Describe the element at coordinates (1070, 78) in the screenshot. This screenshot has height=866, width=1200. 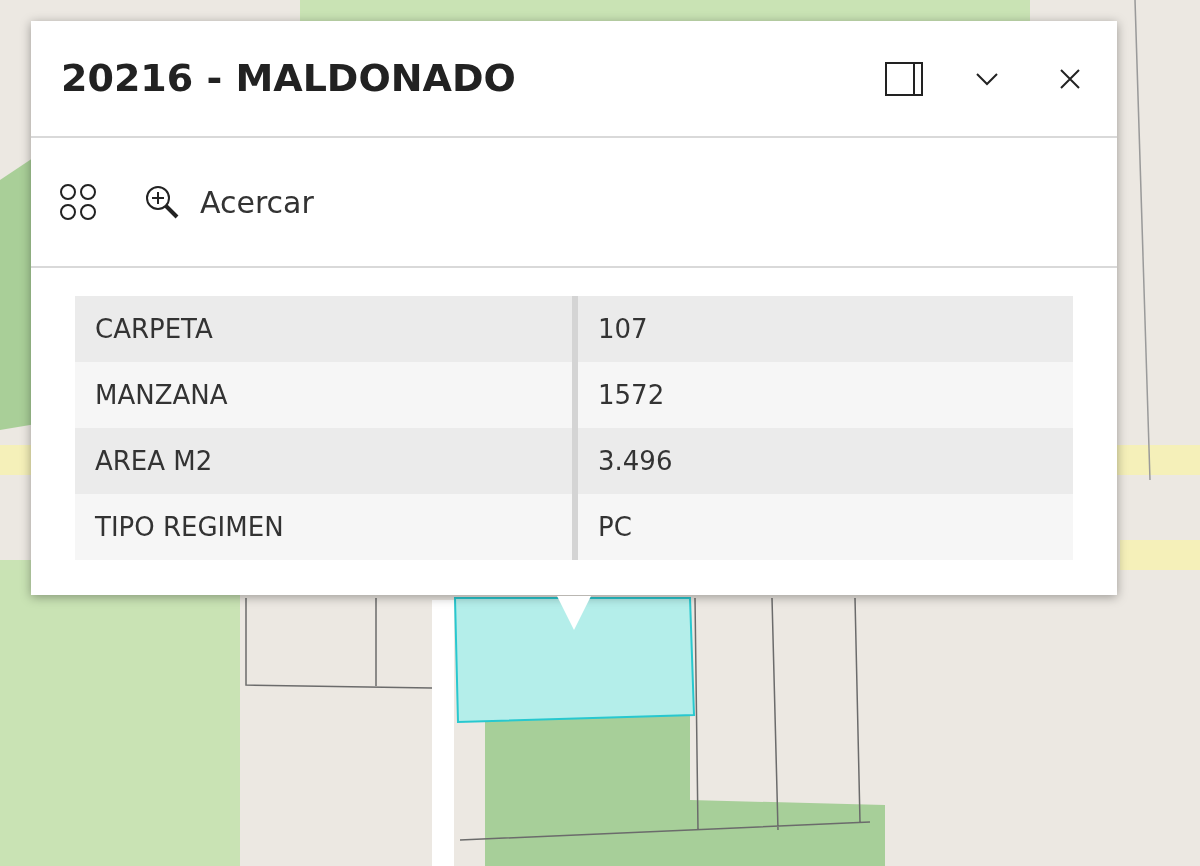
I see `close-icon` at that location.